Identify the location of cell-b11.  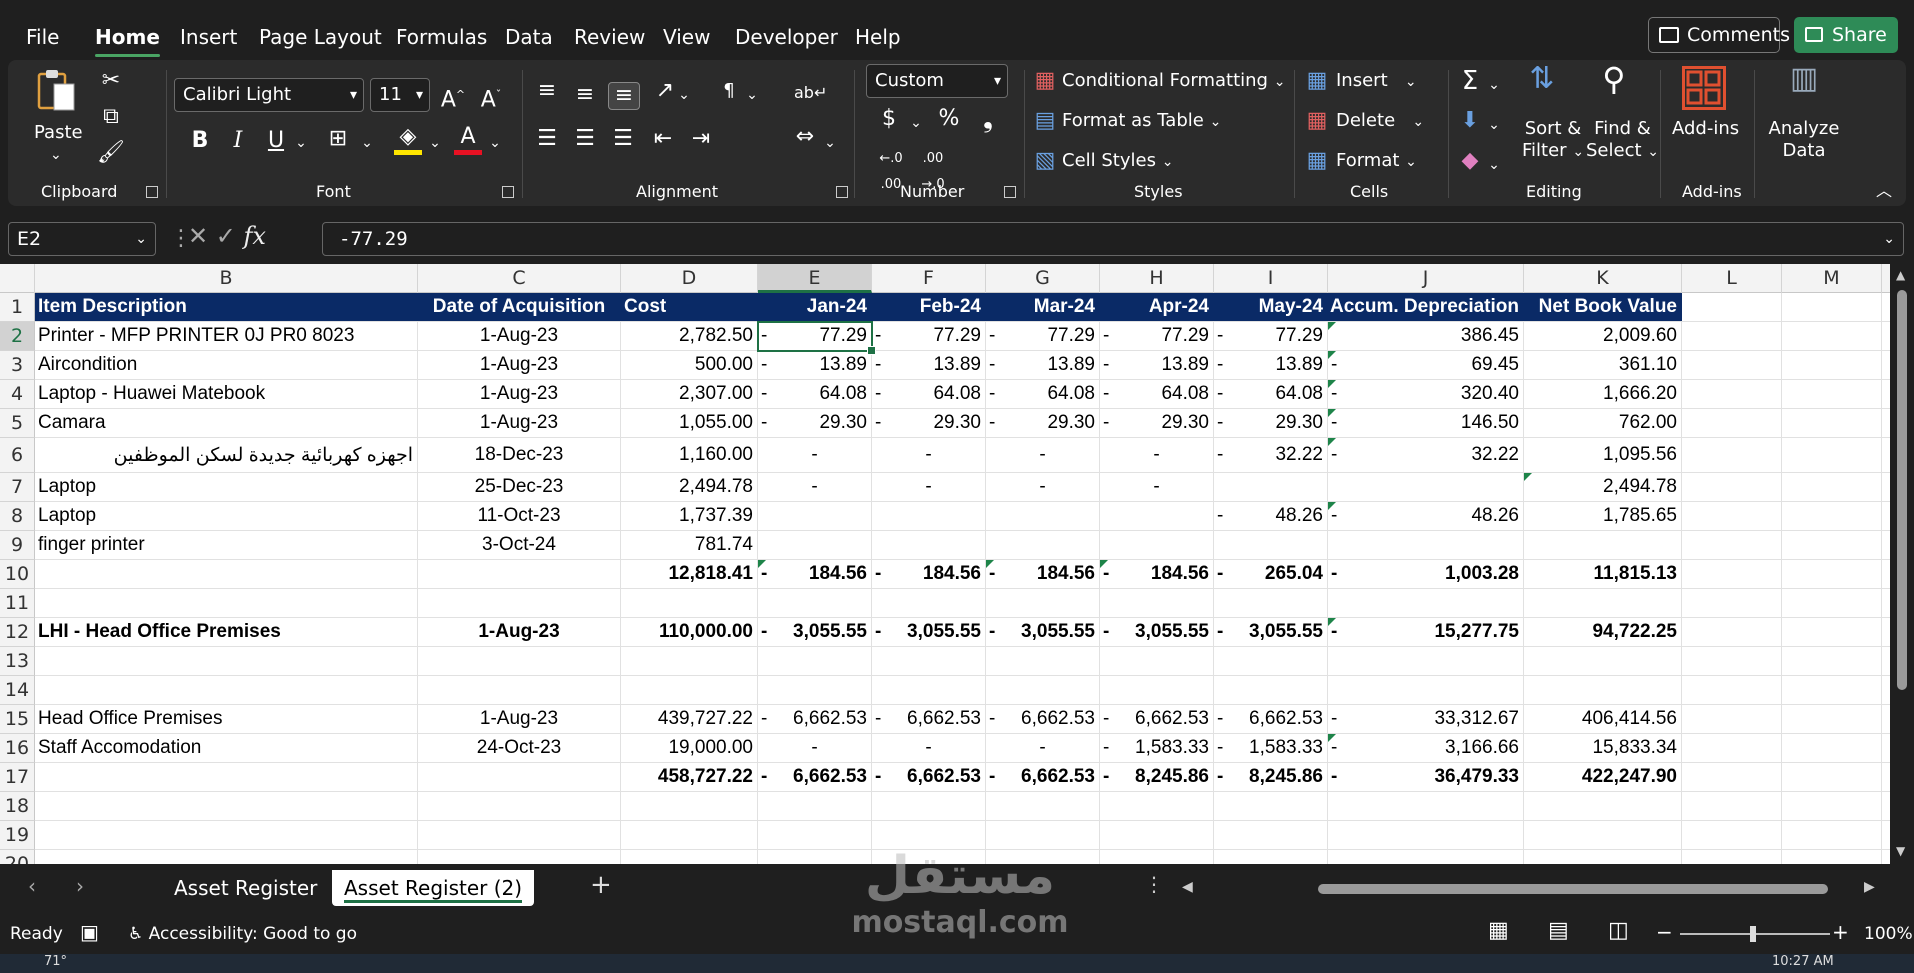
(226, 603).